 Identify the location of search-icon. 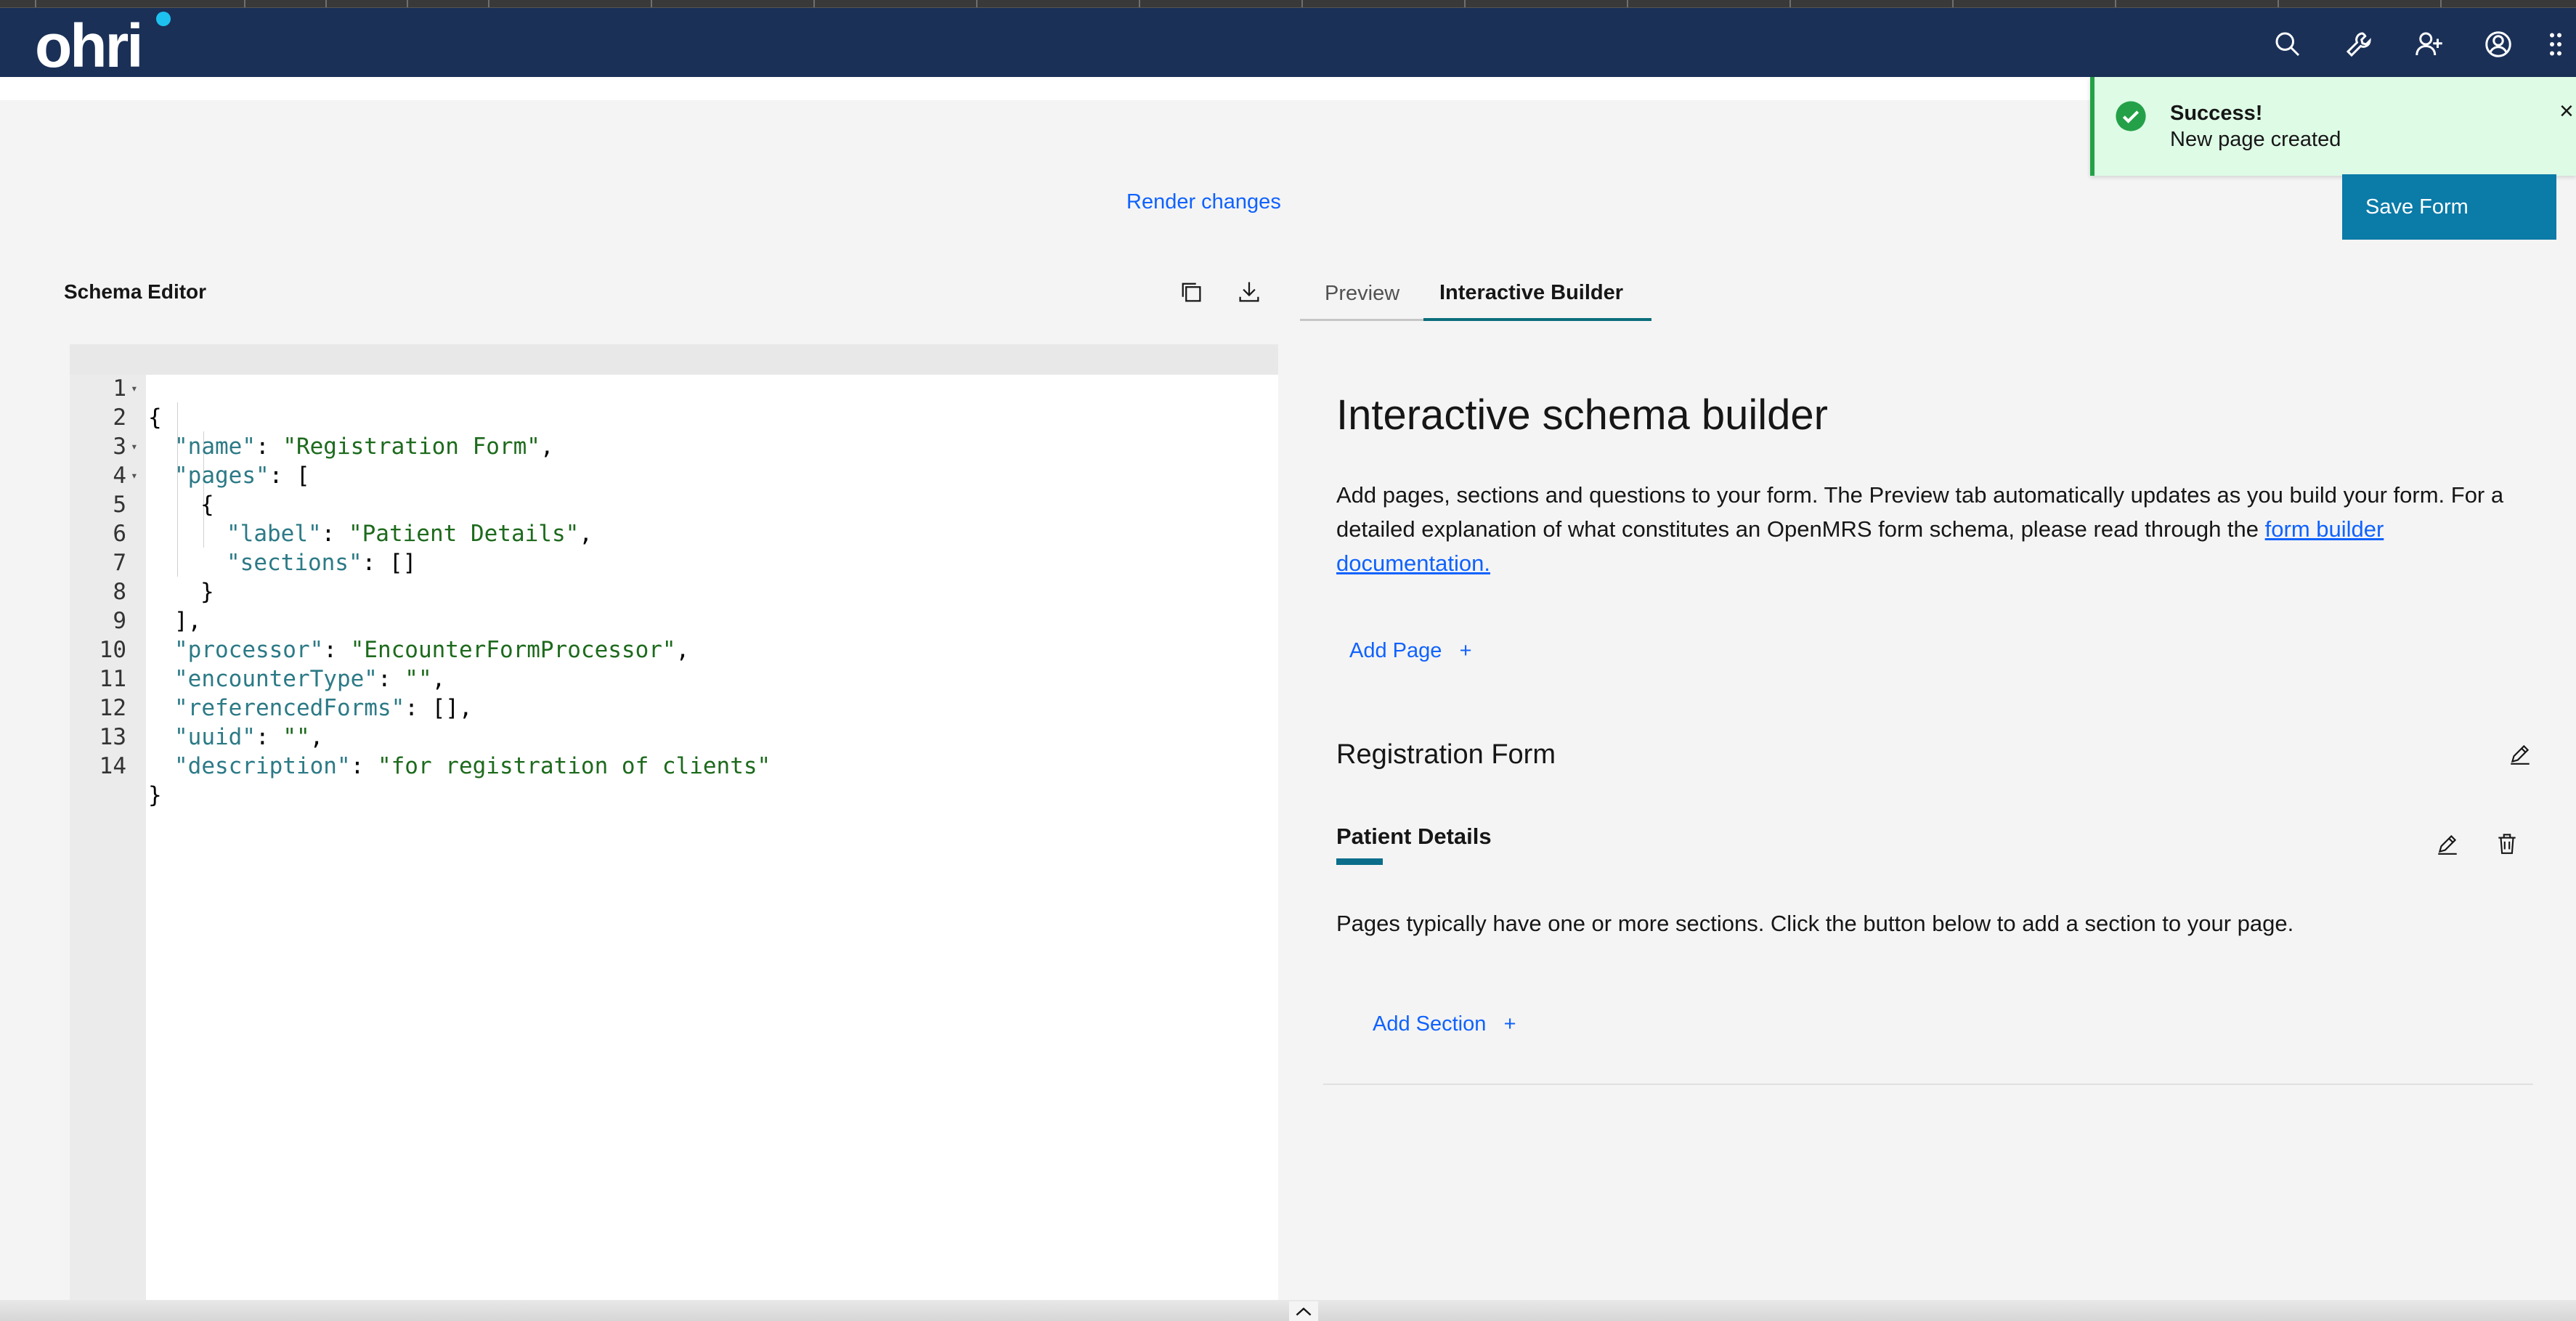
(2288, 44).